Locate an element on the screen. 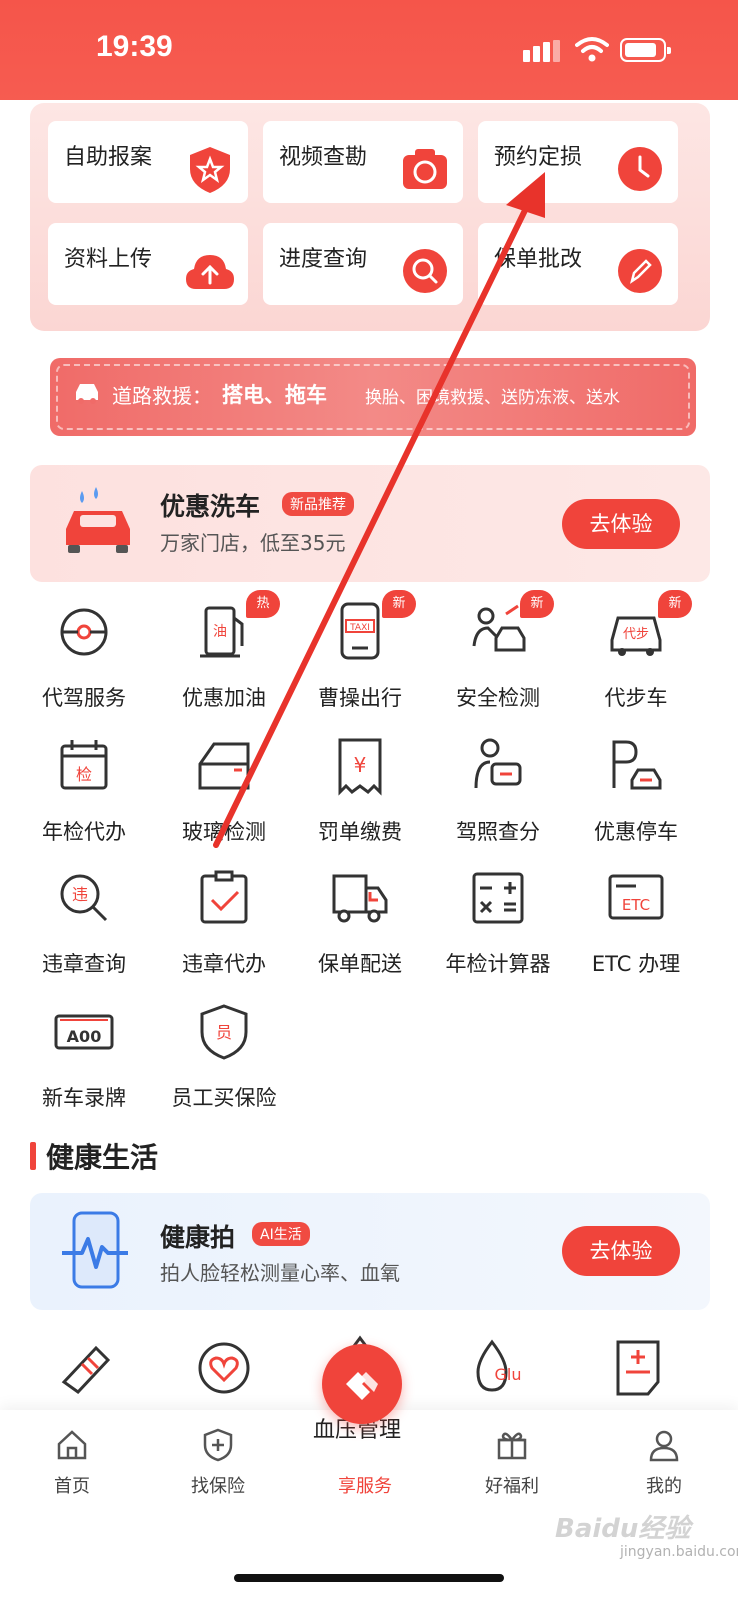  calculator-icon is located at coordinates (498, 898).